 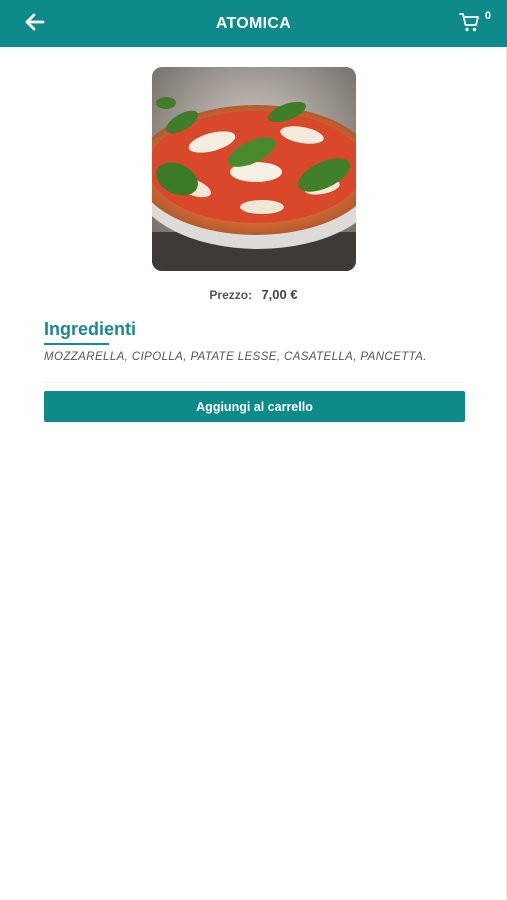 What do you see at coordinates (90, 329) in the screenshot?
I see `ingredients-title: Ingredienti` at bounding box center [90, 329].